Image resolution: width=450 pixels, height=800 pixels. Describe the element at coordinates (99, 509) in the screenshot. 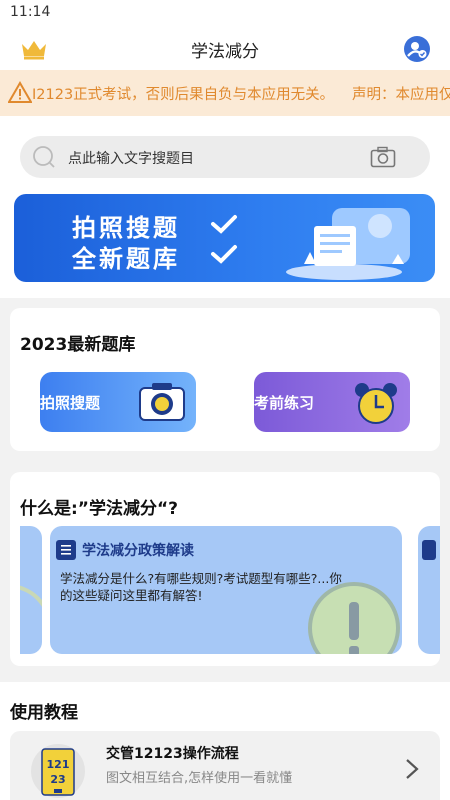

I see `what-is-title: 什么是:”学法减分“?` at that location.